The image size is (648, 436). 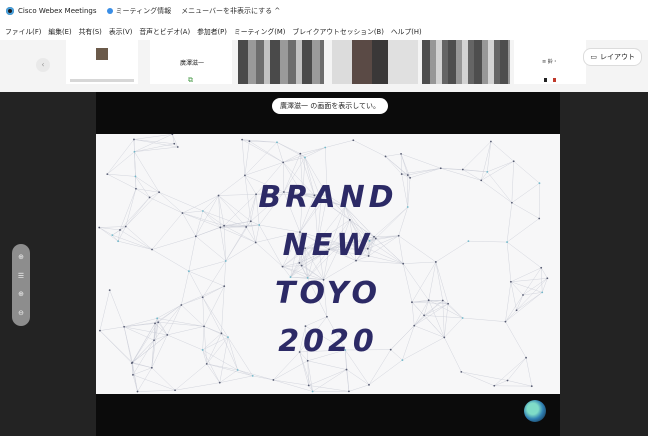 I want to click on layout-icon: ▭, so click(x=593, y=57).